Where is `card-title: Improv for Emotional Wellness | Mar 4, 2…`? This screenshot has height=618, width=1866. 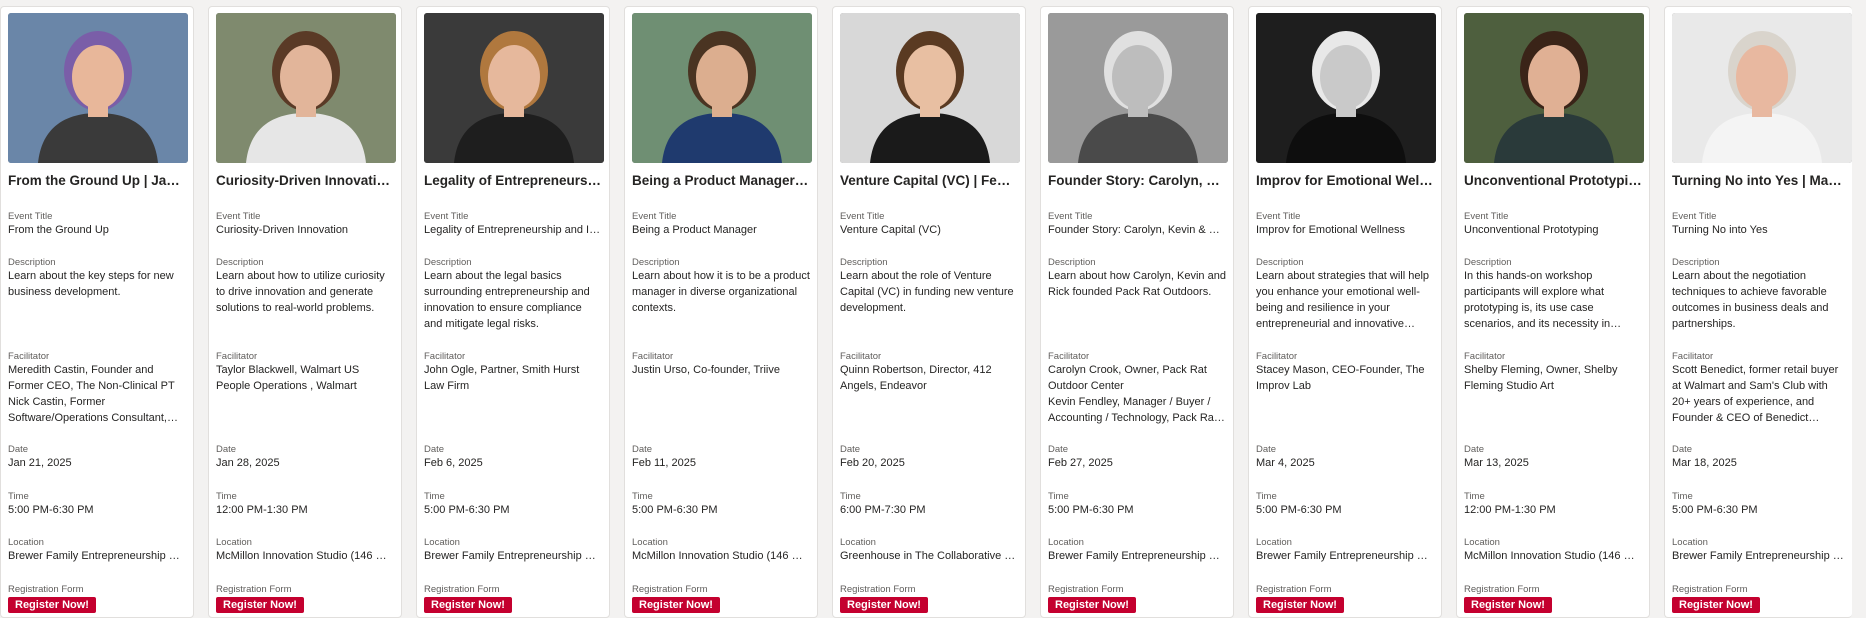
card-title: Improv for Emotional Wellness | Mar 4, 2… is located at coordinates (1345, 182).